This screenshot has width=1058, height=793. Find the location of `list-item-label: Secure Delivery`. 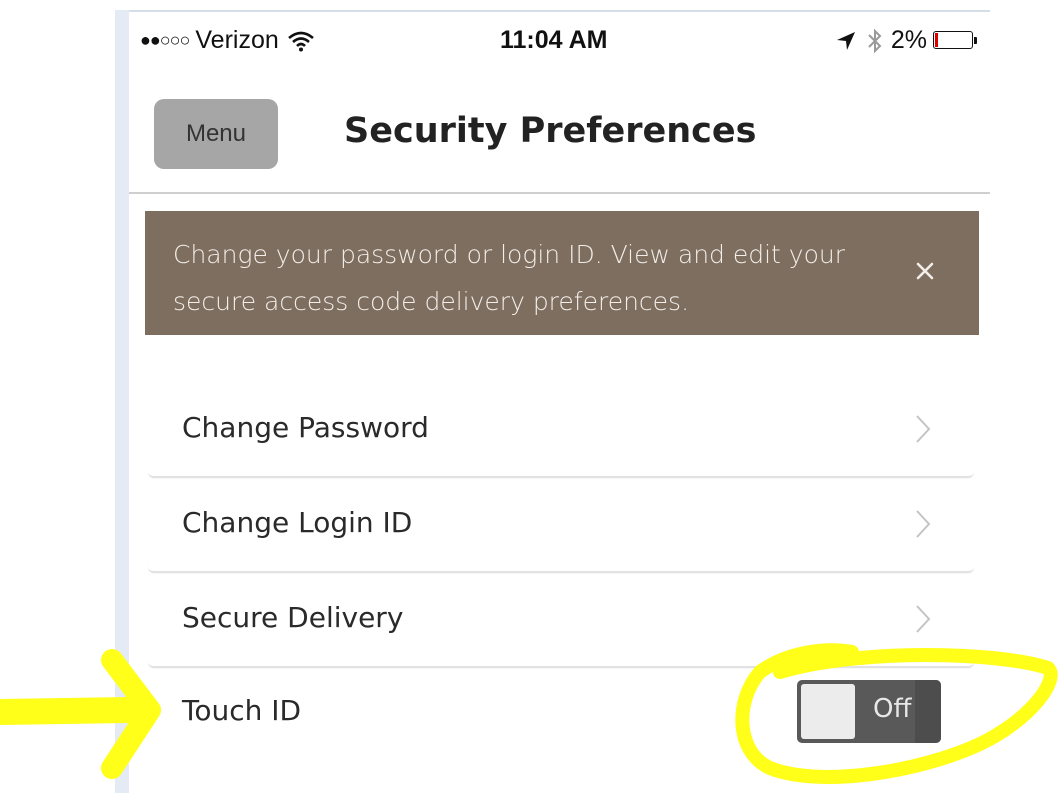

list-item-label: Secure Delivery is located at coordinates (293, 617).